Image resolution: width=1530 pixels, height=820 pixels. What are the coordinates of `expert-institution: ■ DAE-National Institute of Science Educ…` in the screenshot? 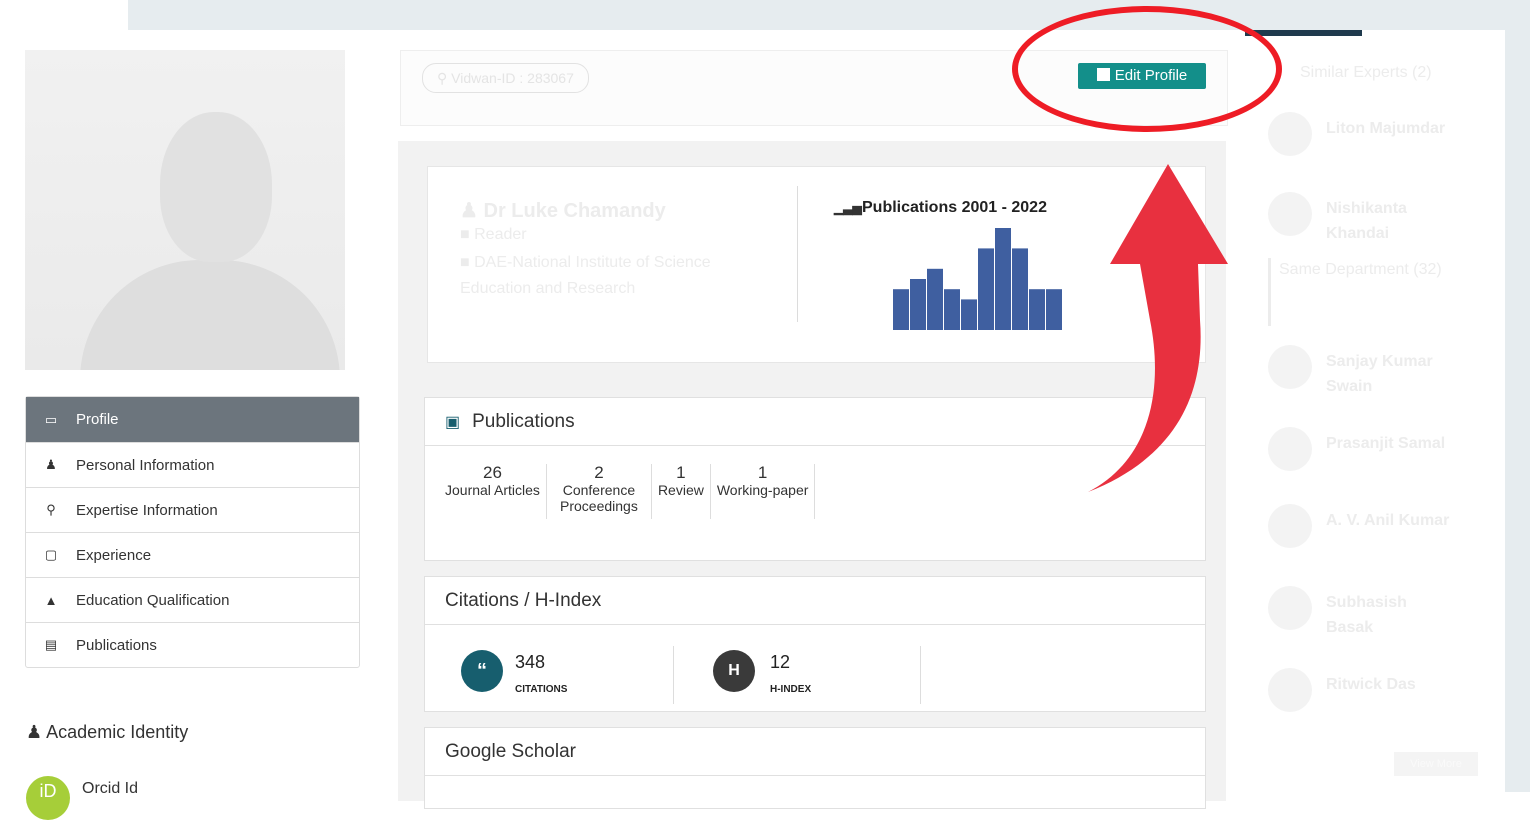 It's located at (605, 276).